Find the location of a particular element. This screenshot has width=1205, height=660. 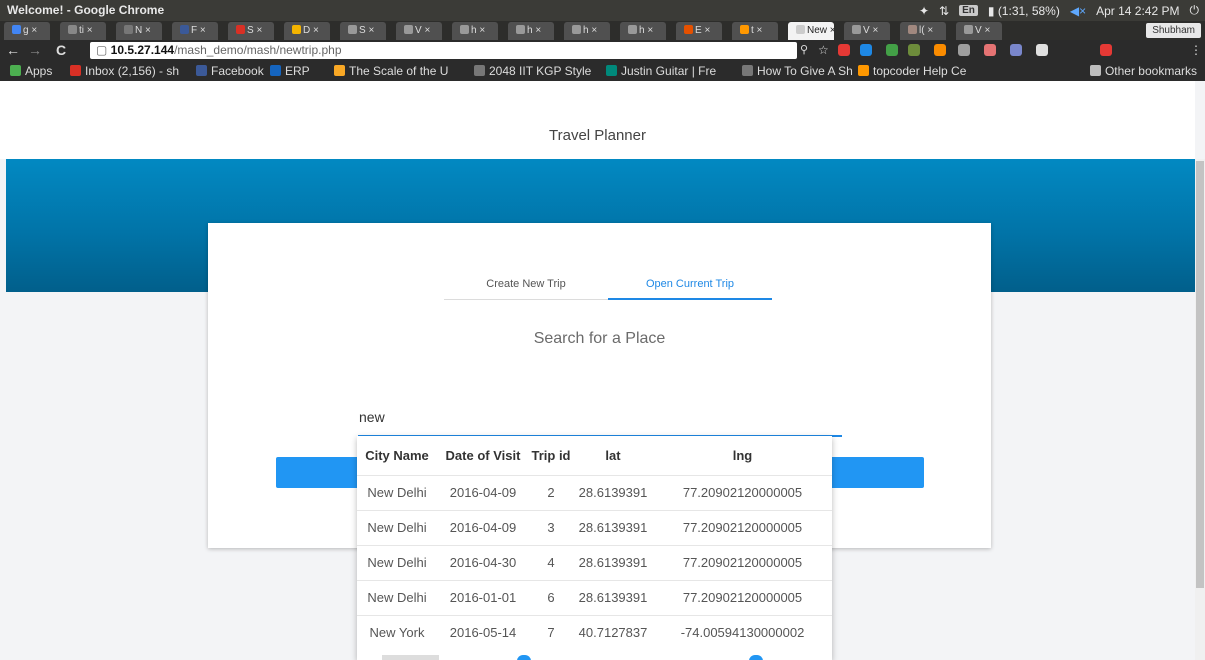

tab-create-new-trip: Create New Trip is located at coordinates (526, 289).